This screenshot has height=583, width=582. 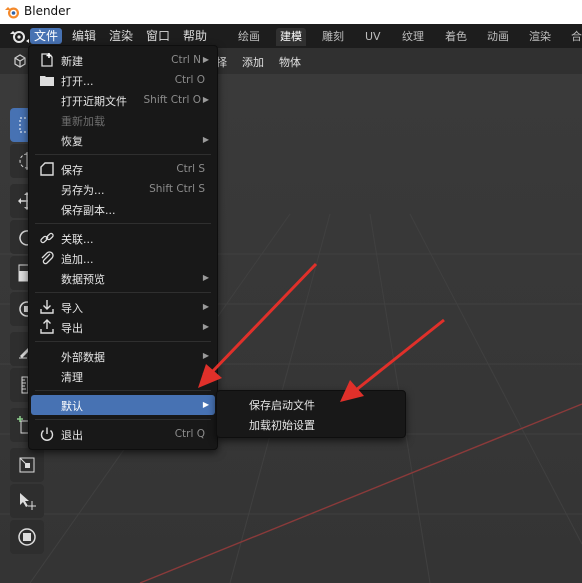 I want to click on menu-item-save: 保存 Ctrl S, so click(x=123, y=169).